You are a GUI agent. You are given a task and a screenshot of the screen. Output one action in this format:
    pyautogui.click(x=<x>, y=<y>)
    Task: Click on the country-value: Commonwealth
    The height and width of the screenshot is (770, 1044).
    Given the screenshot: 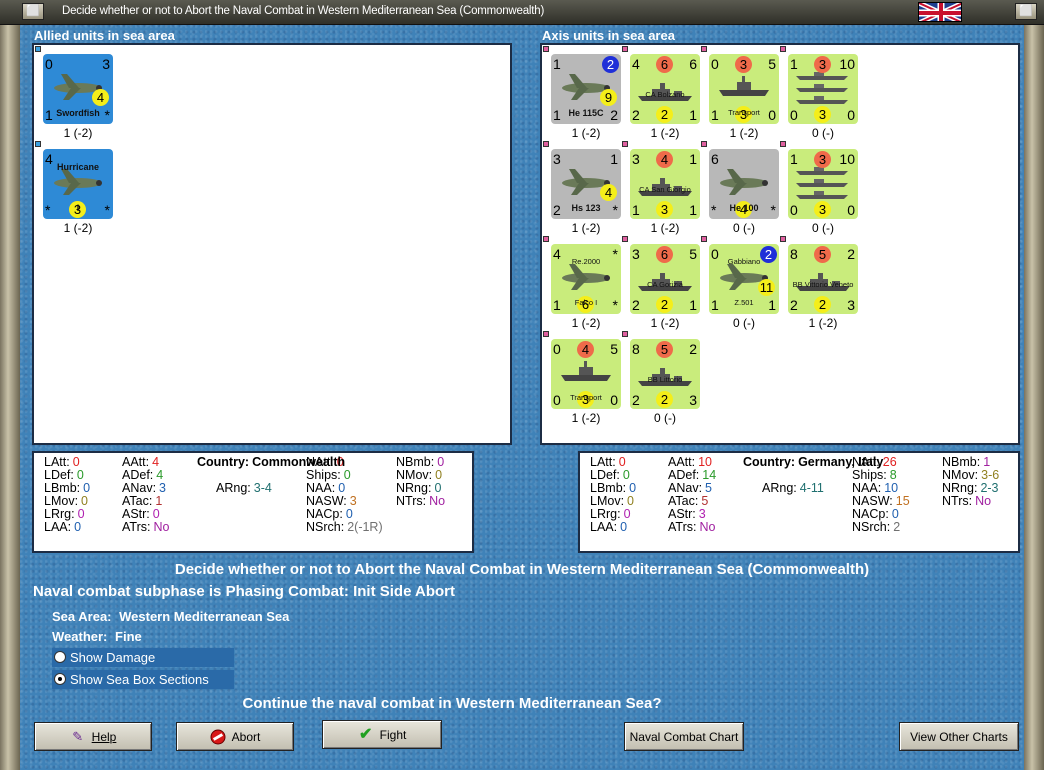 What is the action you would take?
    pyautogui.click(x=299, y=462)
    